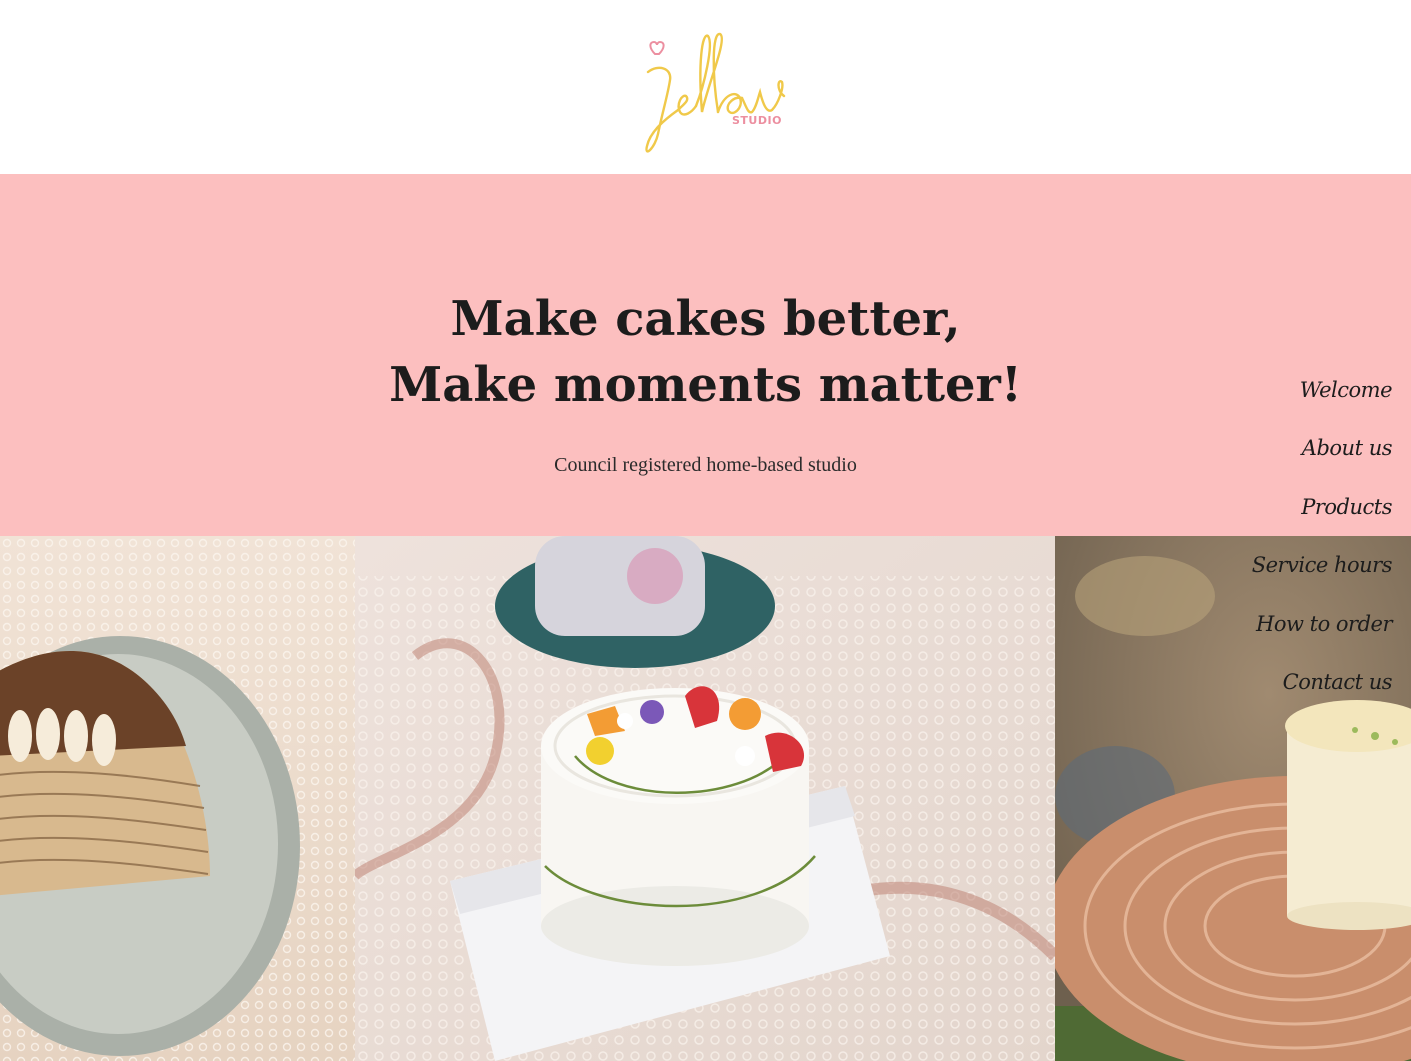 The height and width of the screenshot is (1061, 1411). Describe the element at coordinates (757, 120) in the screenshot. I see `logo-studio-label: STUDIO` at that location.